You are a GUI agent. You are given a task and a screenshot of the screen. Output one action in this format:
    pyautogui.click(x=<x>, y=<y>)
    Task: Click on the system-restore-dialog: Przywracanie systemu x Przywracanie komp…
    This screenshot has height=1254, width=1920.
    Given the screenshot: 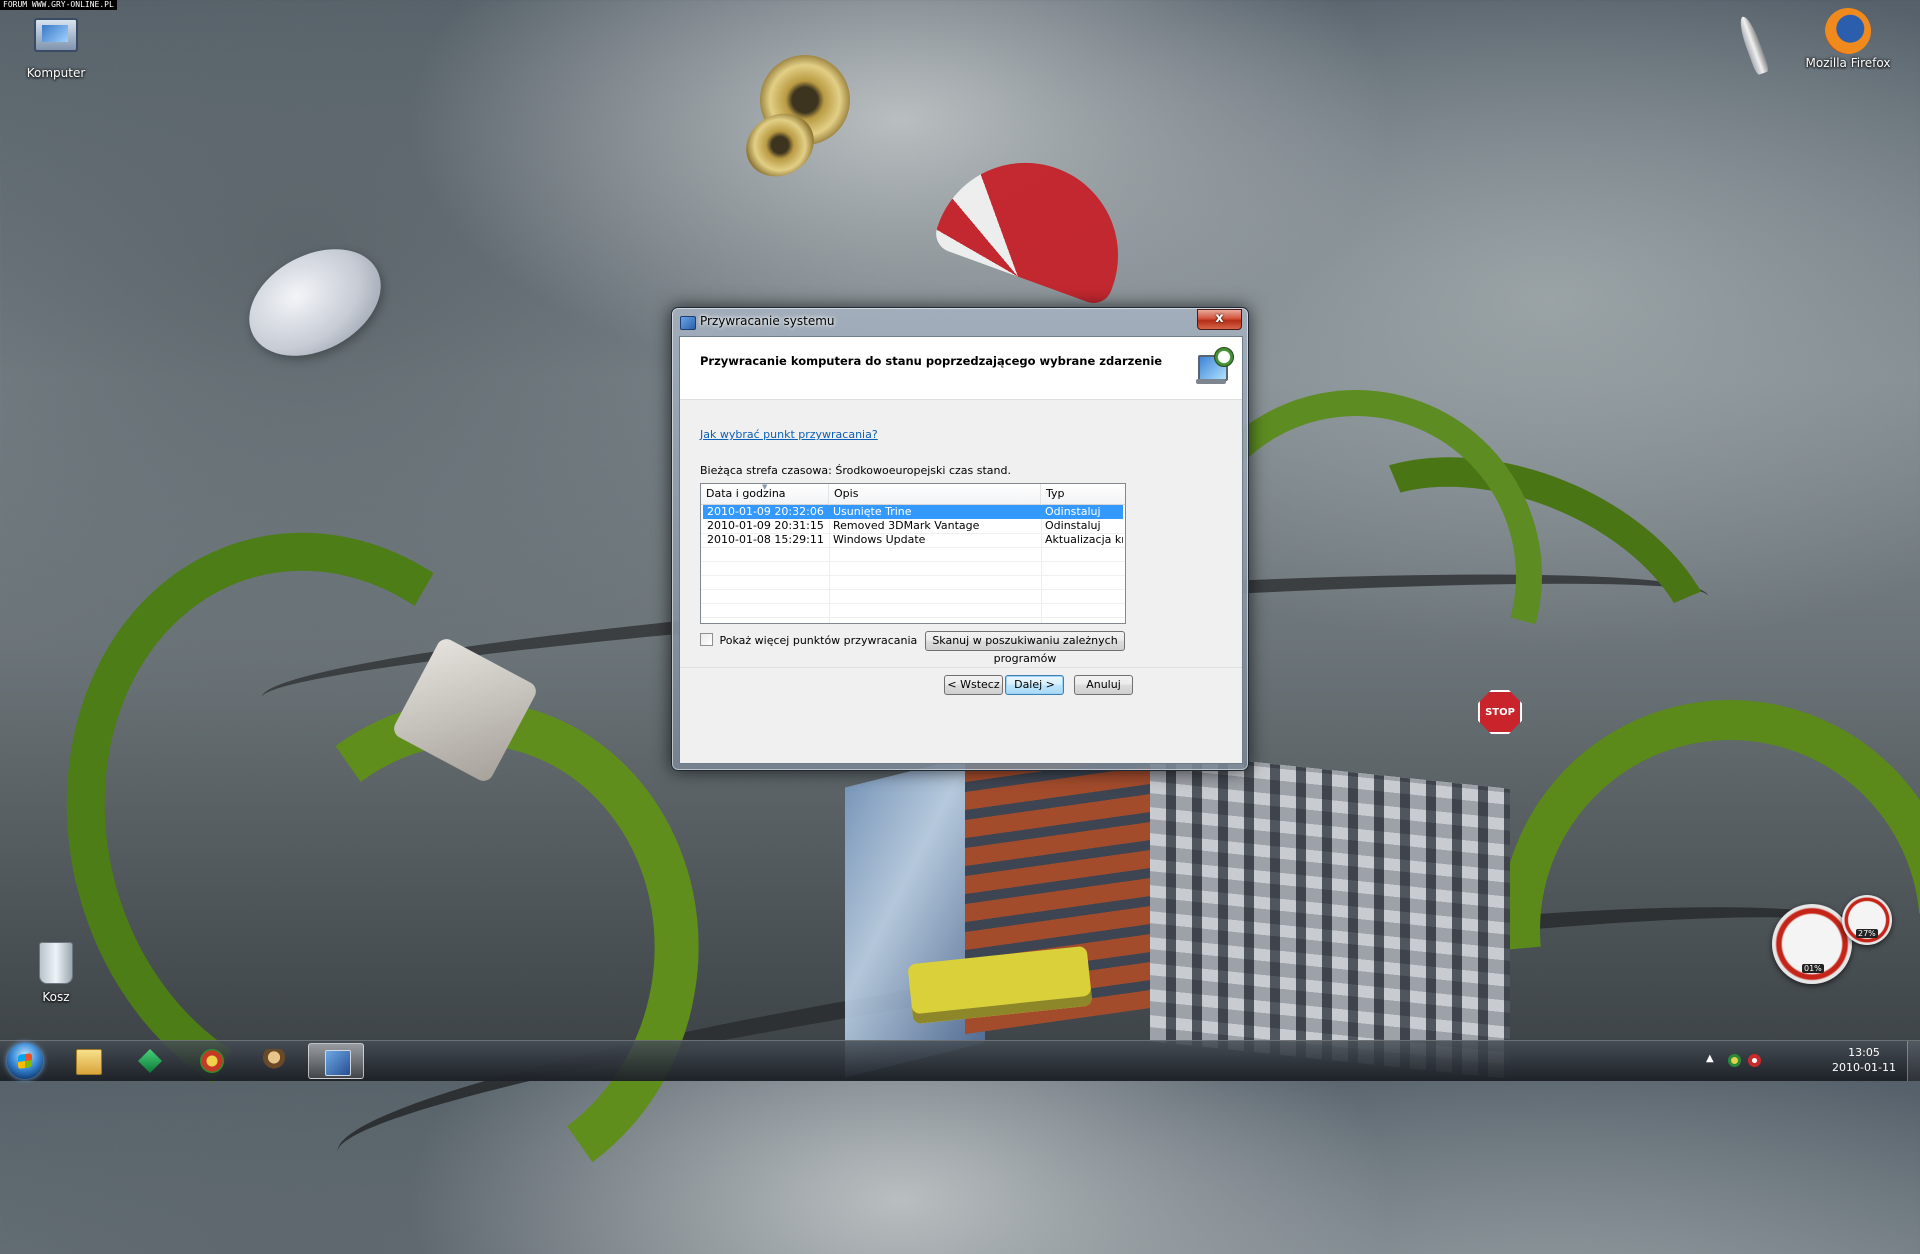 What is the action you would take?
    pyautogui.click(x=960, y=539)
    